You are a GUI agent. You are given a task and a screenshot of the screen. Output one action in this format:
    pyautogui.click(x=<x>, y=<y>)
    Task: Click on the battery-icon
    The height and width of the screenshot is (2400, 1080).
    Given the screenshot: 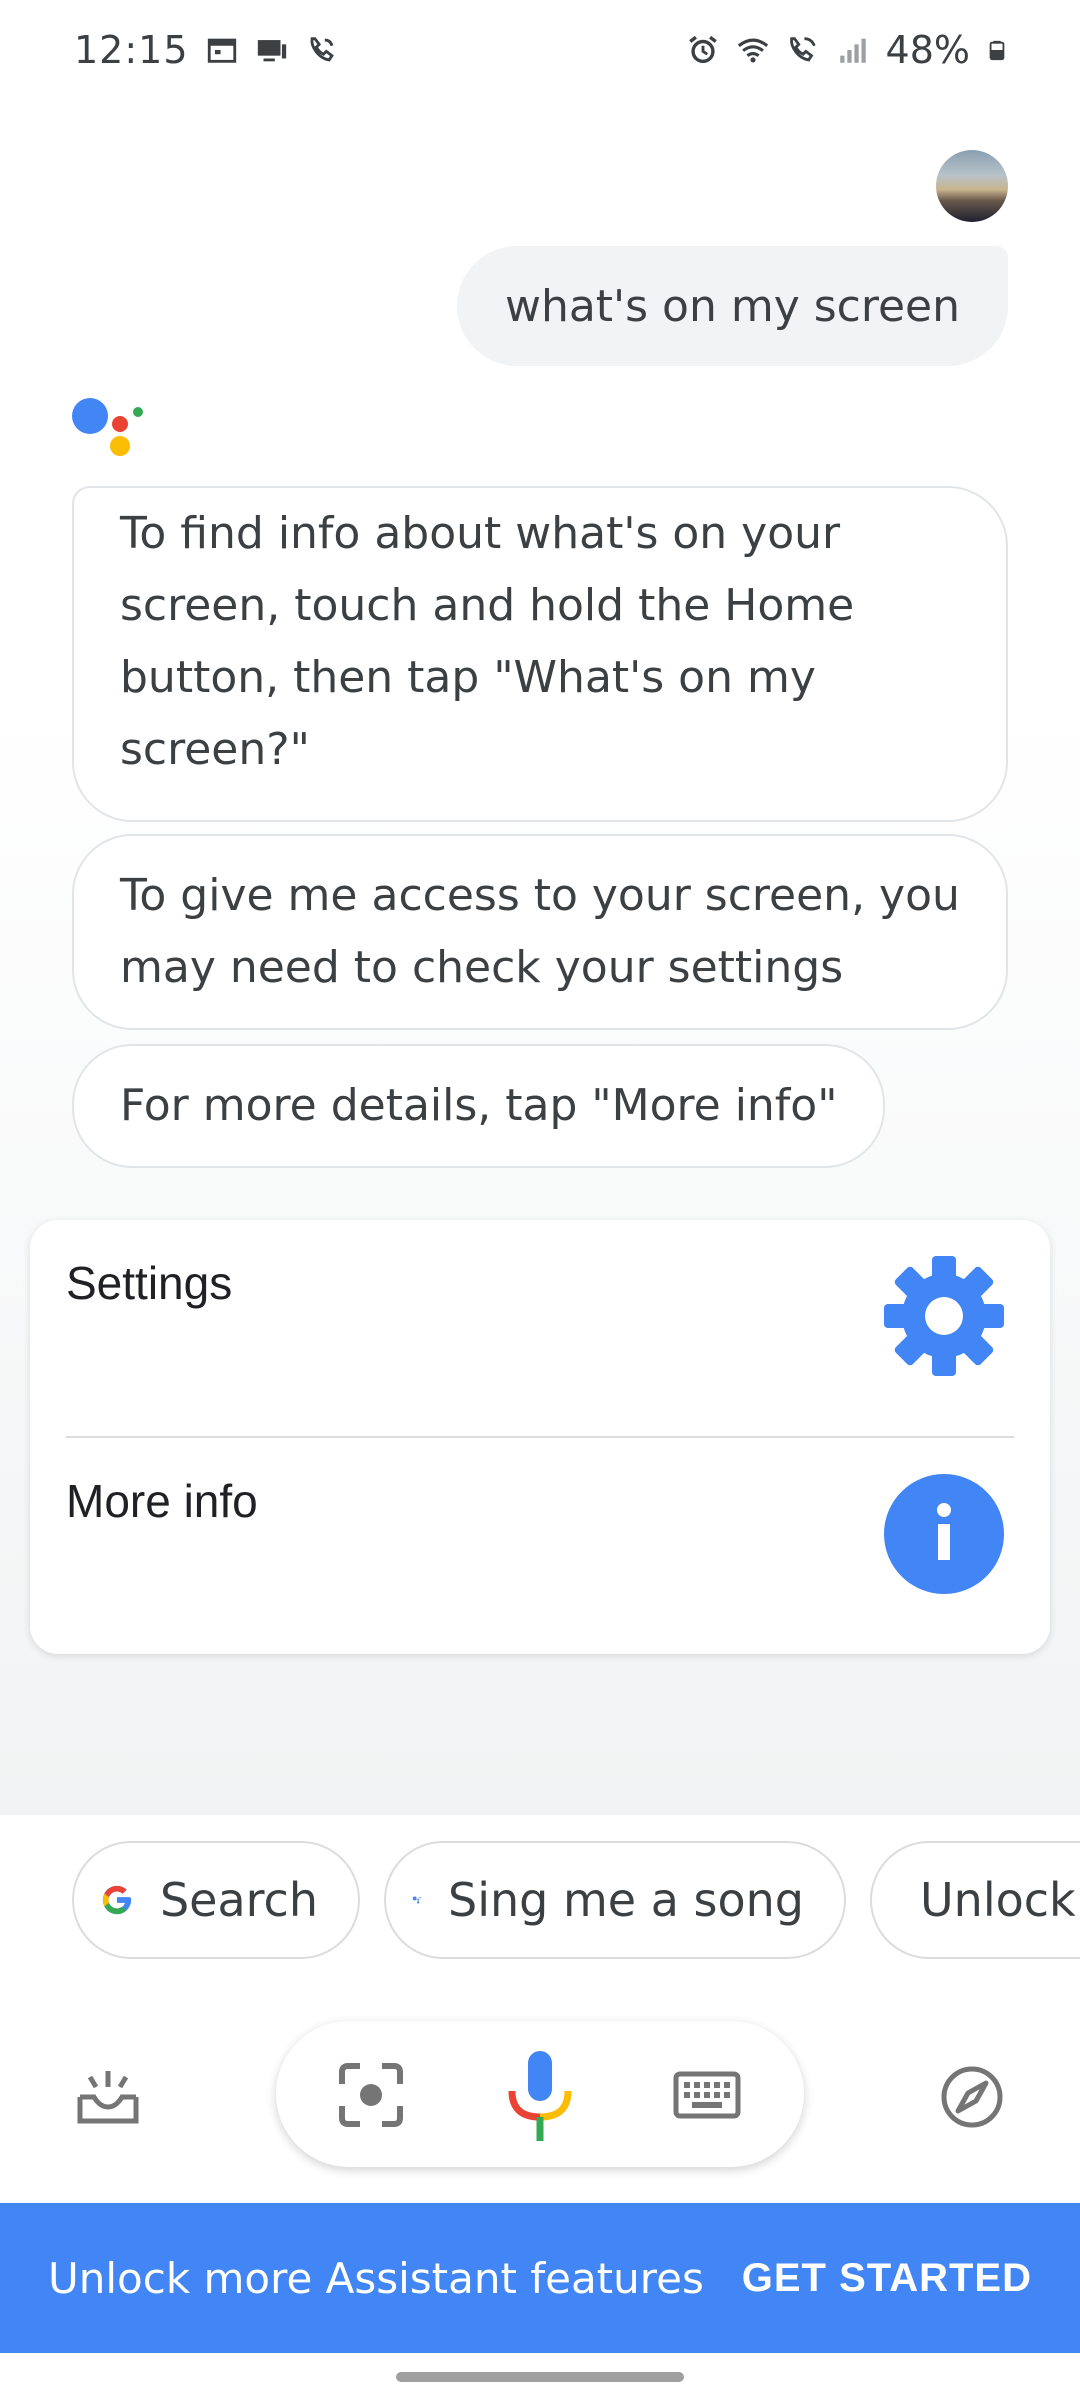 What is the action you would take?
    pyautogui.click(x=997, y=50)
    